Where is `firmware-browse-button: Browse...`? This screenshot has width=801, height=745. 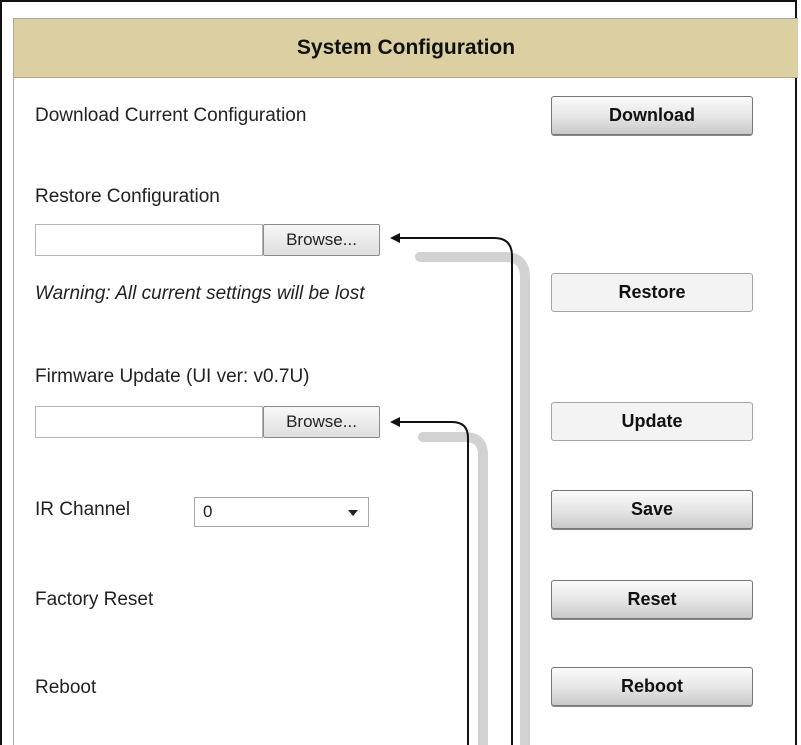 firmware-browse-button: Browse... is located at coordinates (321, 422).